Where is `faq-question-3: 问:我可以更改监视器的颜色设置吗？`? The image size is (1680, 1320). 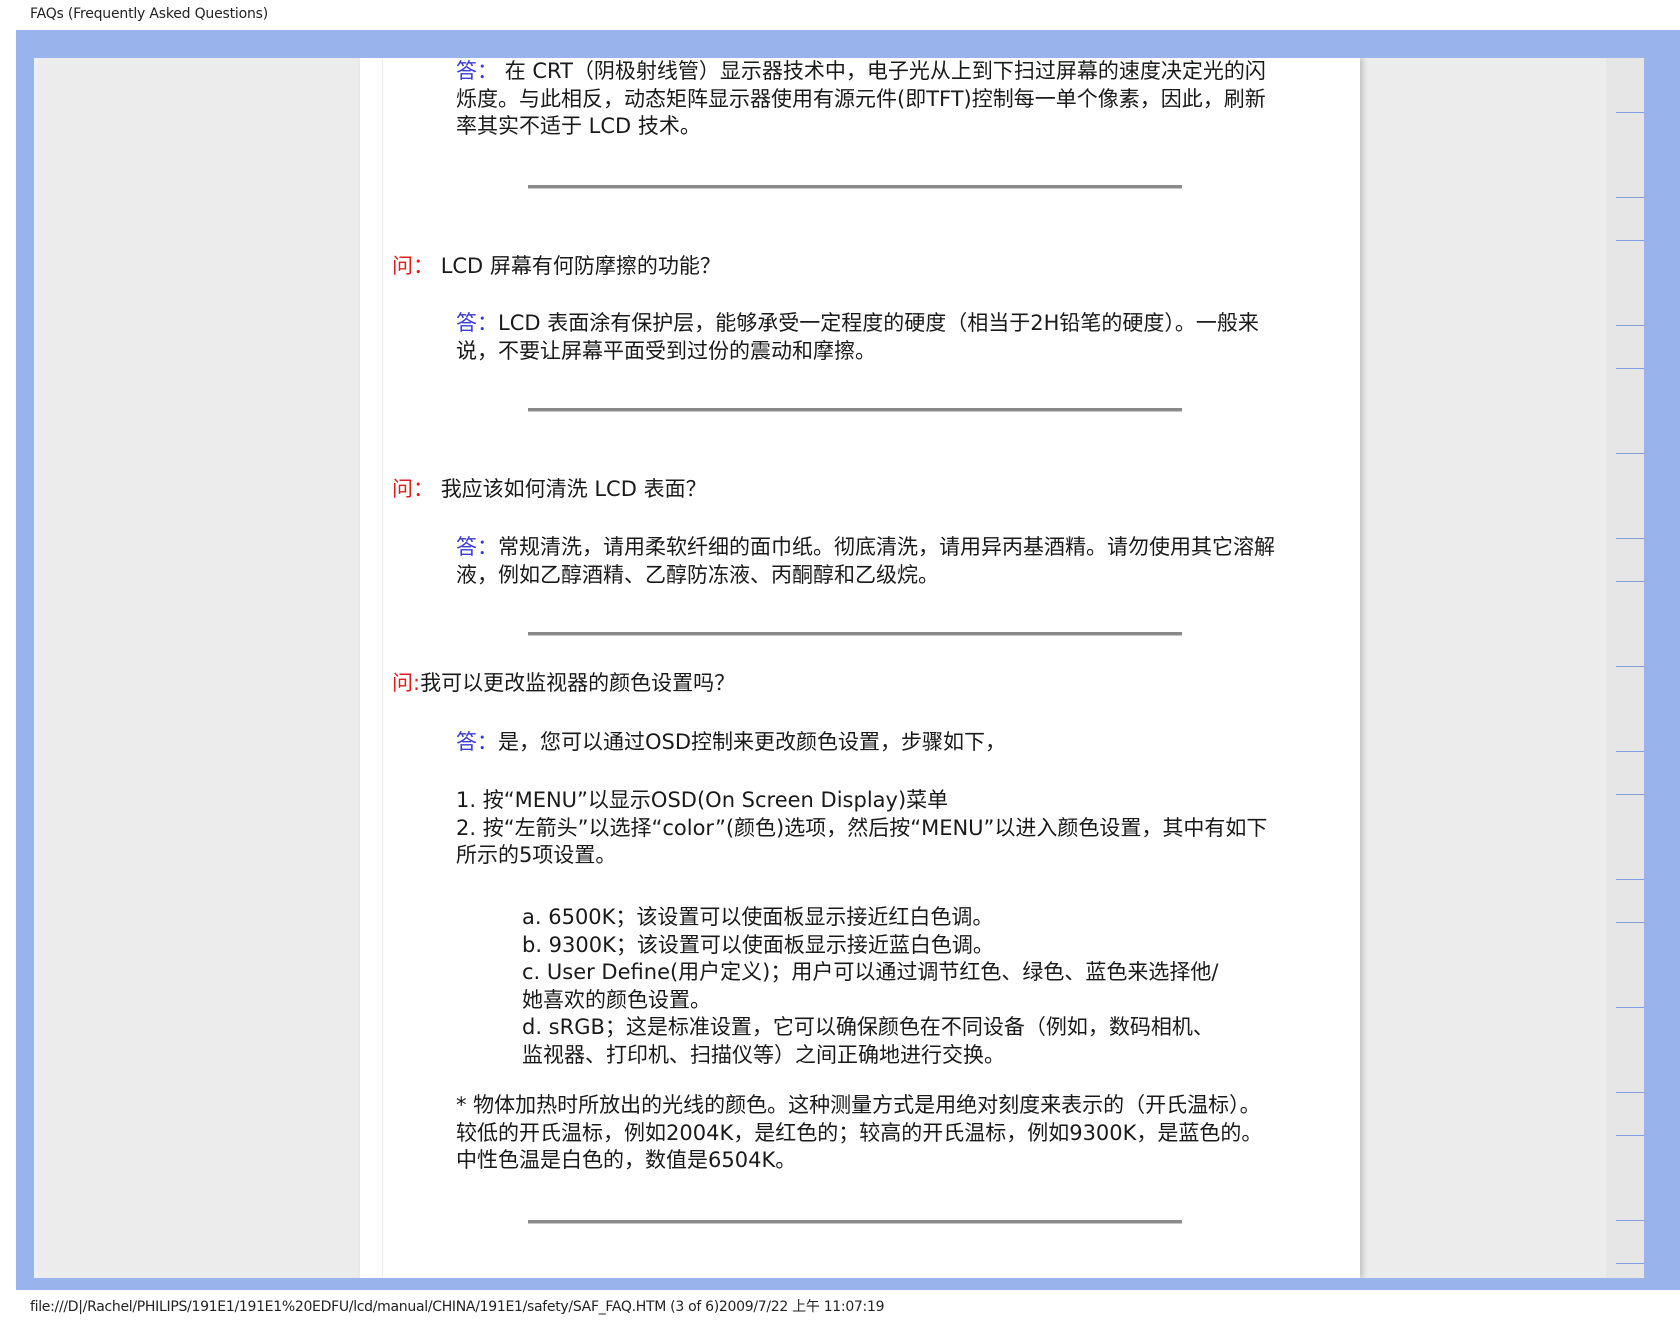 faq-question-3: 问:我可以更改监视器的颜色设置吗？ is located at coordinates (563, 684).